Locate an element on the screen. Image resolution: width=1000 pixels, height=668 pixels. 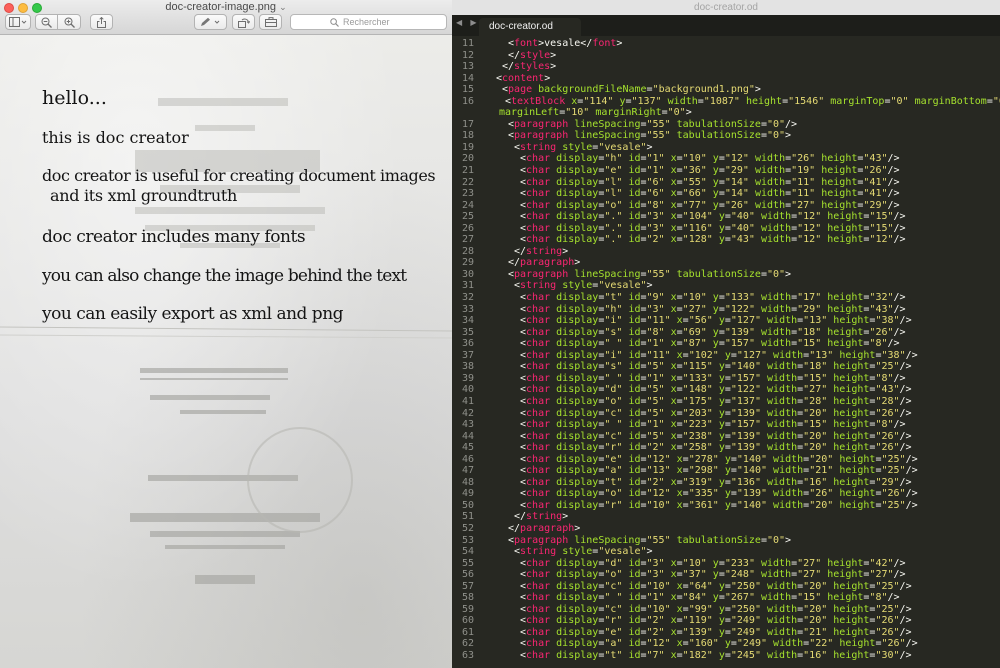
attr-value: "27" is located at coordinates (809, 563).